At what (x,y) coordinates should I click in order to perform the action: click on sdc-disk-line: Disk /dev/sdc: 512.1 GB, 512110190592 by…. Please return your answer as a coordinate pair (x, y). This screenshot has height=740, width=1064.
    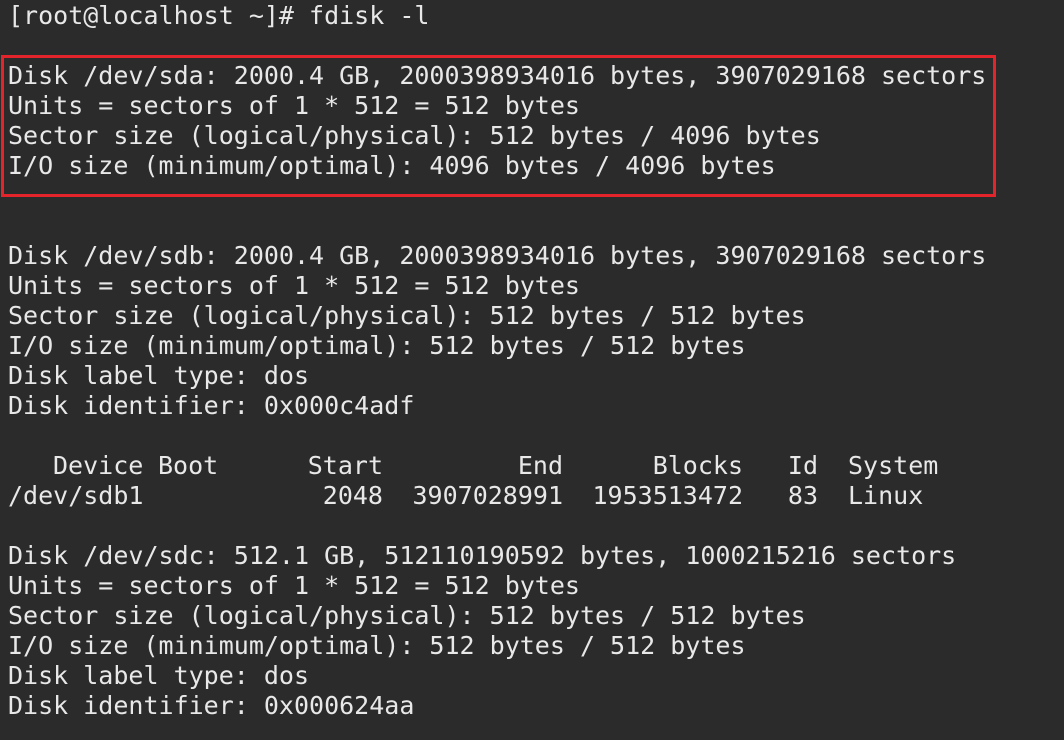
    Looking at the image, I should click on (482, 555).